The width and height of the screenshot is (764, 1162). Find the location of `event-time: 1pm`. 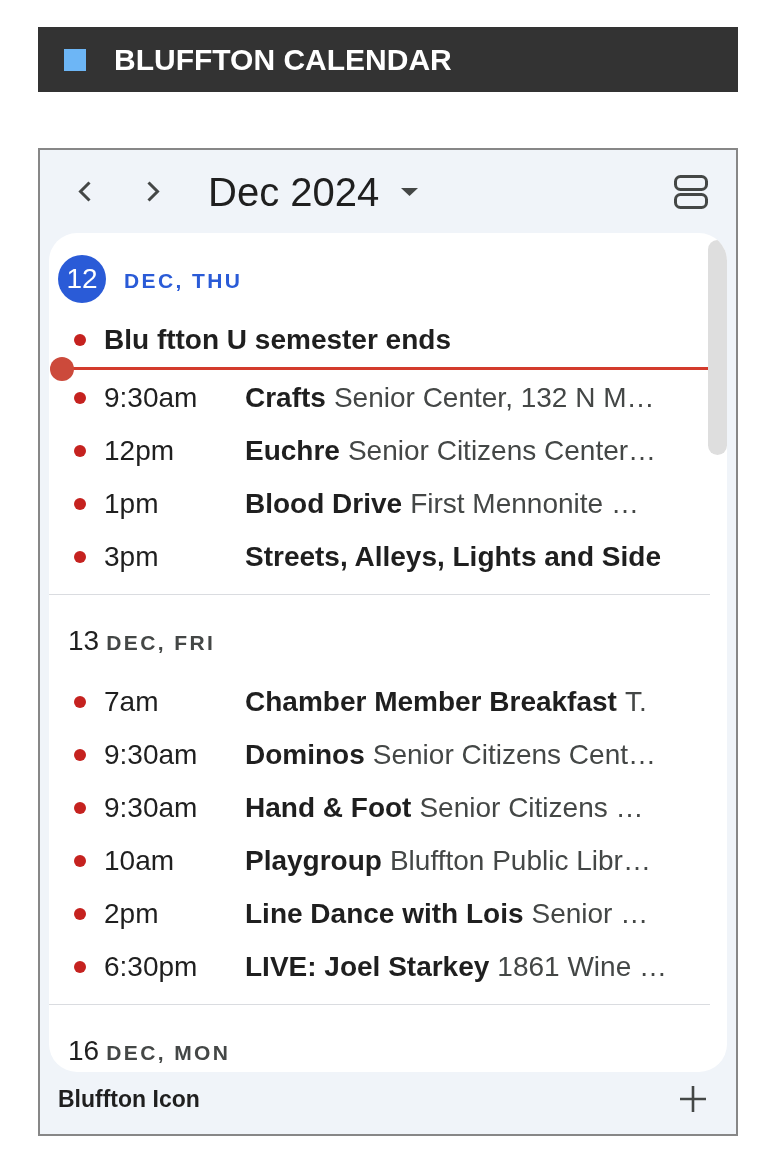

event-time: 1pm is located at coordinates (132, 503).